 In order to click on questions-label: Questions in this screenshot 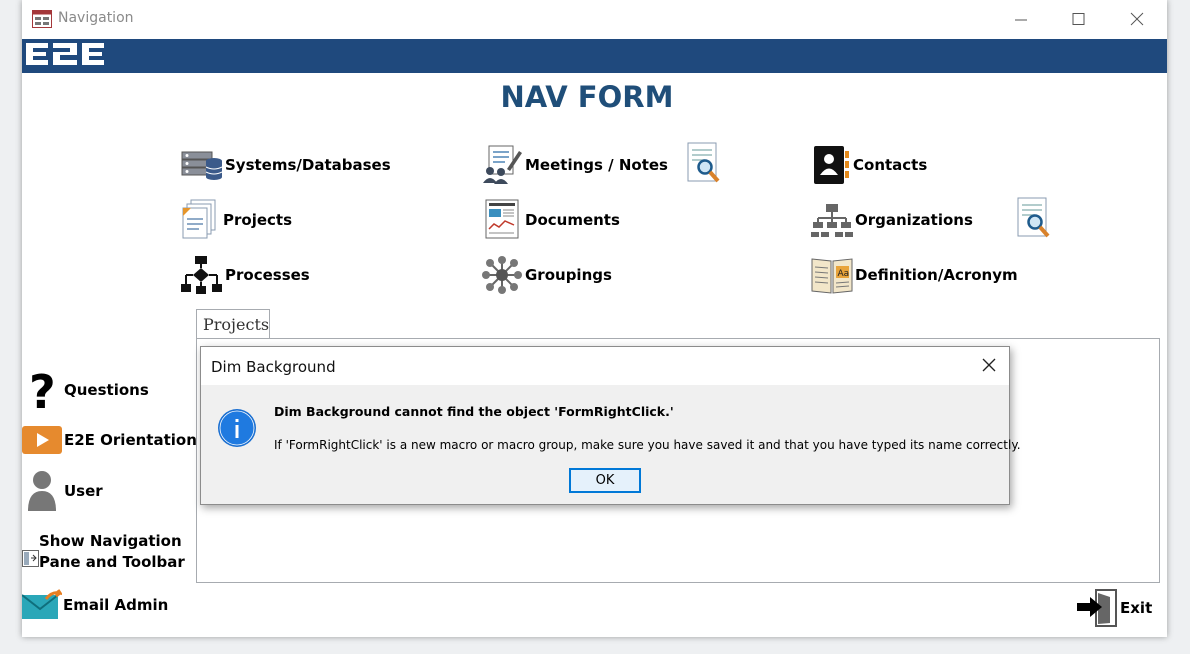, I will do `click(106, 390)`.